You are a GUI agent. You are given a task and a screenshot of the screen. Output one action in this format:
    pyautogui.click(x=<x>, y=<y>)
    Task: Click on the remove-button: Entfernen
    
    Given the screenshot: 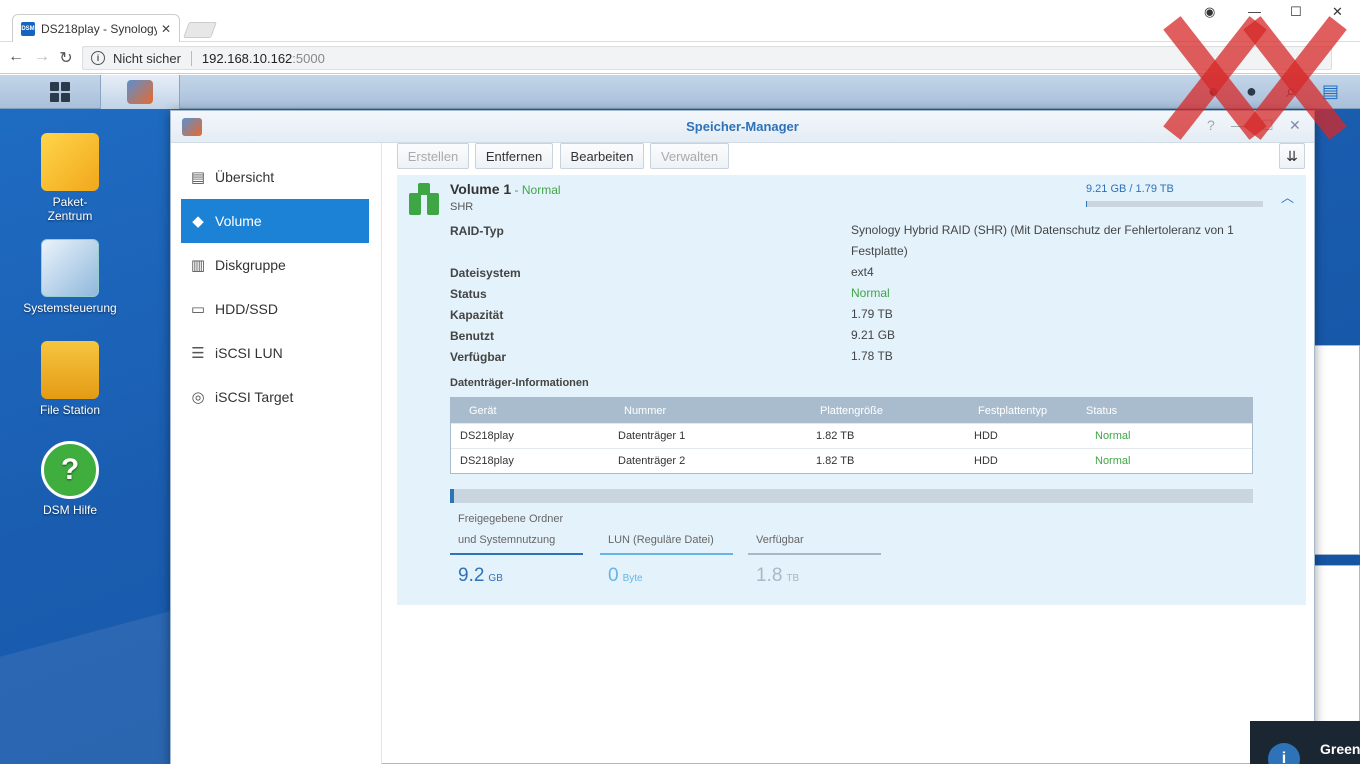 What is the action you would take?
    pyautogui.click(x=514, y=156)
    